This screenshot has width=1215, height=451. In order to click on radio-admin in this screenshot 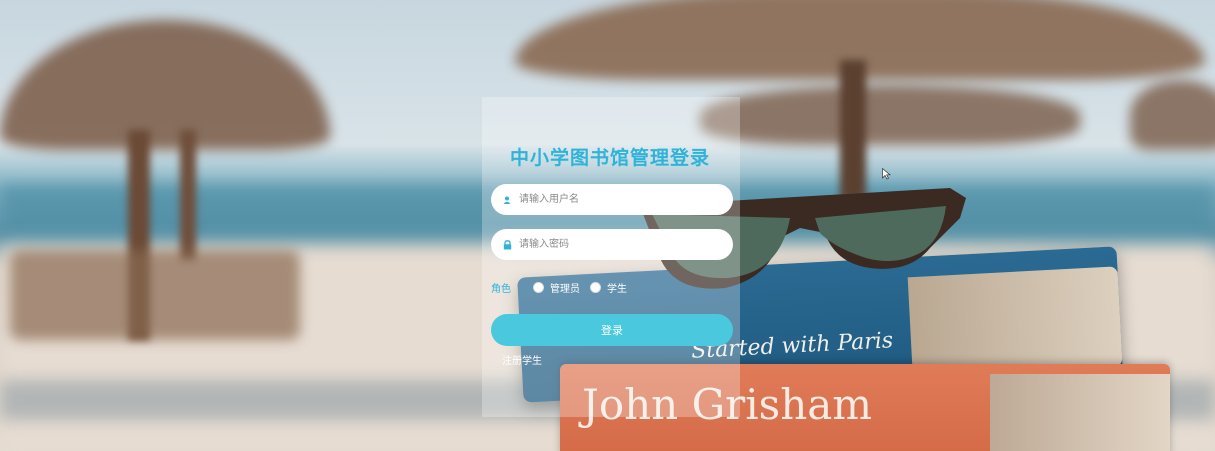, I will do `click(538, 287)`.